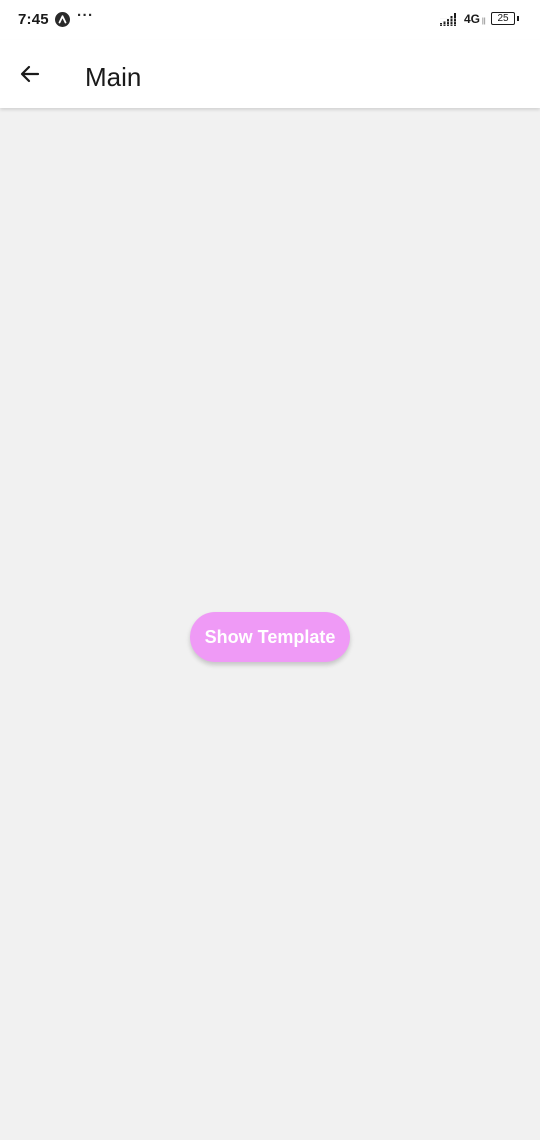 The height and width of the screenshot is (1140, 540). Describe the element at coordinates (484, 21) in the screenshot. I see `network-activity-indicator: ||` at that location.